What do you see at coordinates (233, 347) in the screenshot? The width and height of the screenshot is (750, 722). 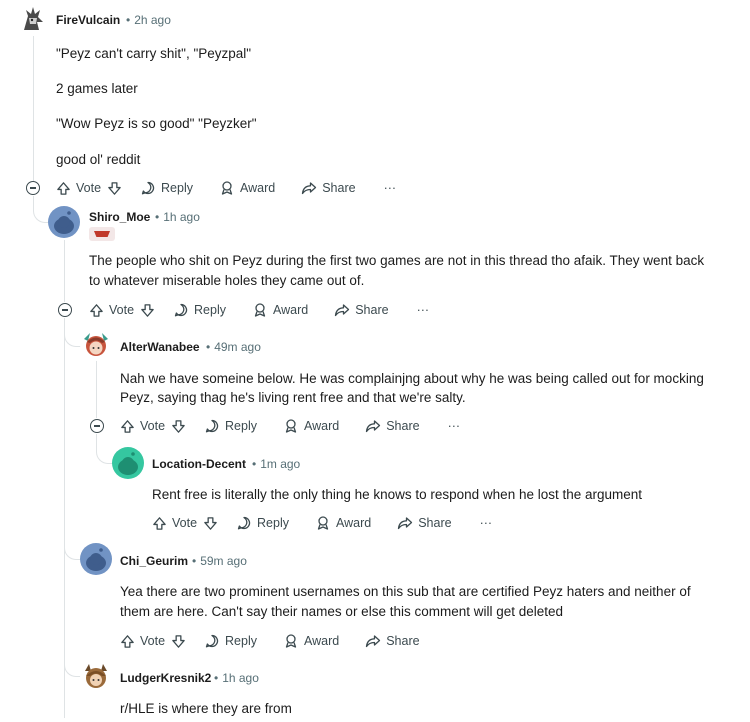 I see `comment-timestamp: • 49m ago` at bounding box center [233, 347].